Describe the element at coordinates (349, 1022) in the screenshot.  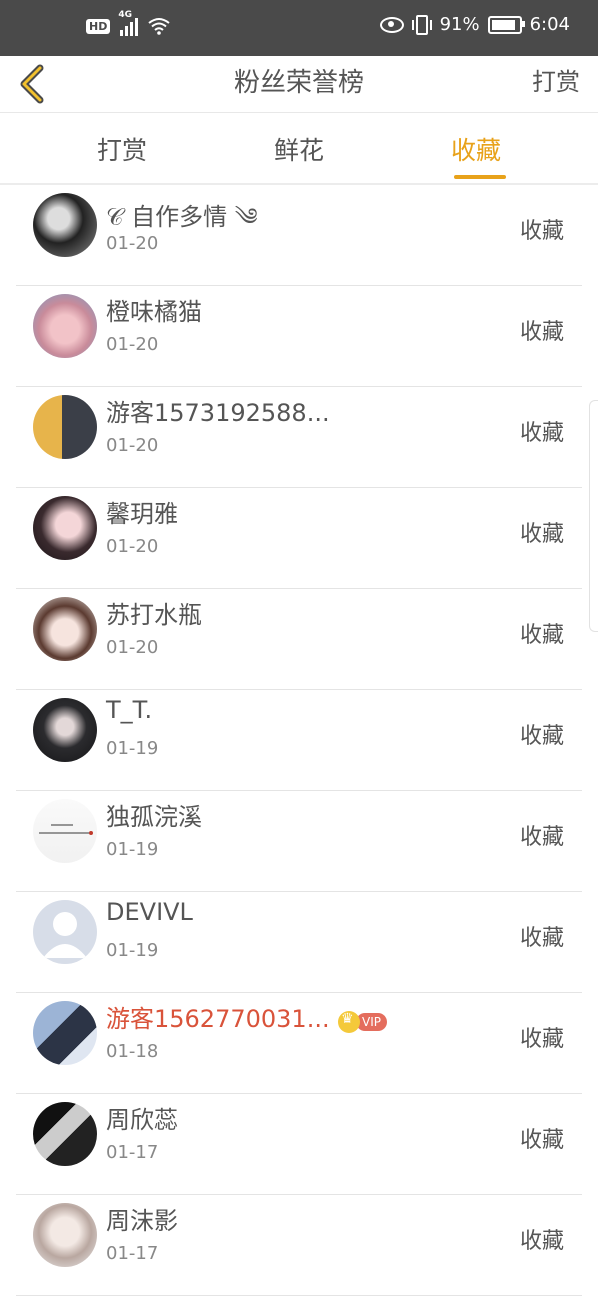
I see `crown-icon` at that location.